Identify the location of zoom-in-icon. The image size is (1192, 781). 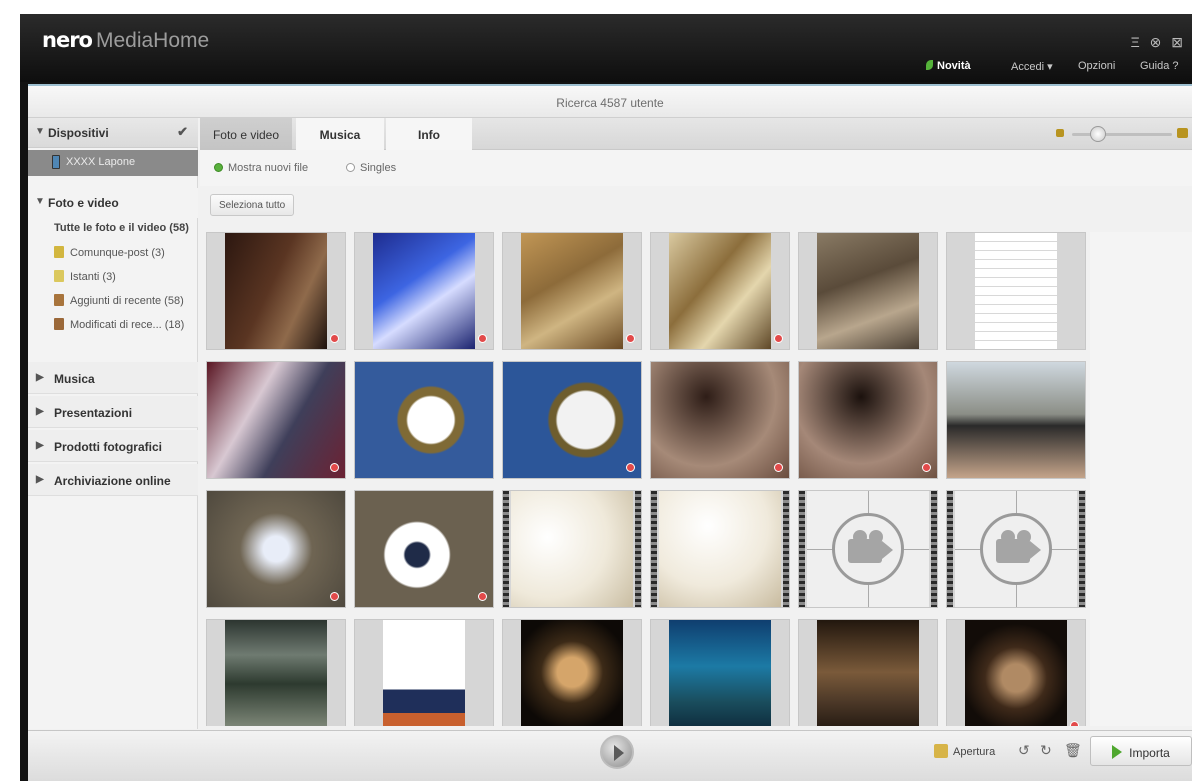
(1182, 133).